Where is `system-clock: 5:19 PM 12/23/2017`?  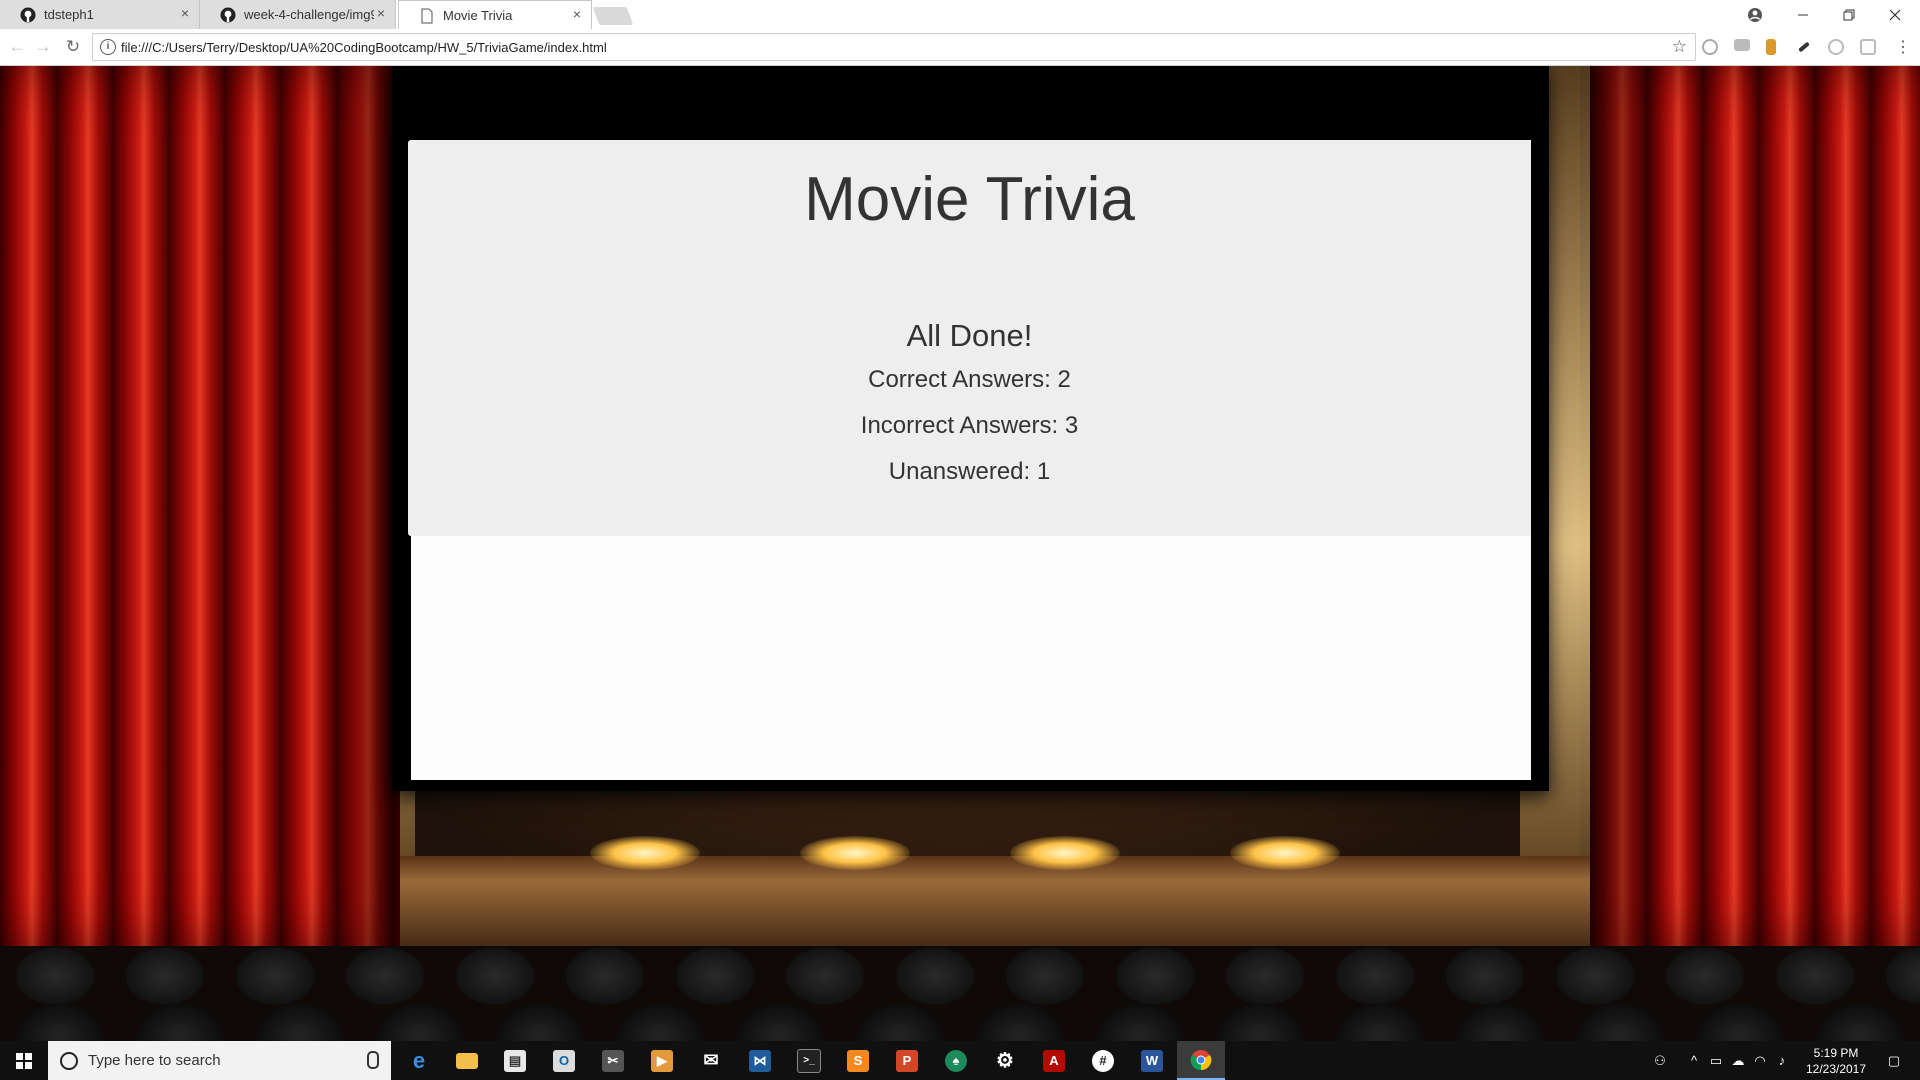 system-clock: 5:19 PM 12/23/2017 is located at coordinates (1836, 1061).